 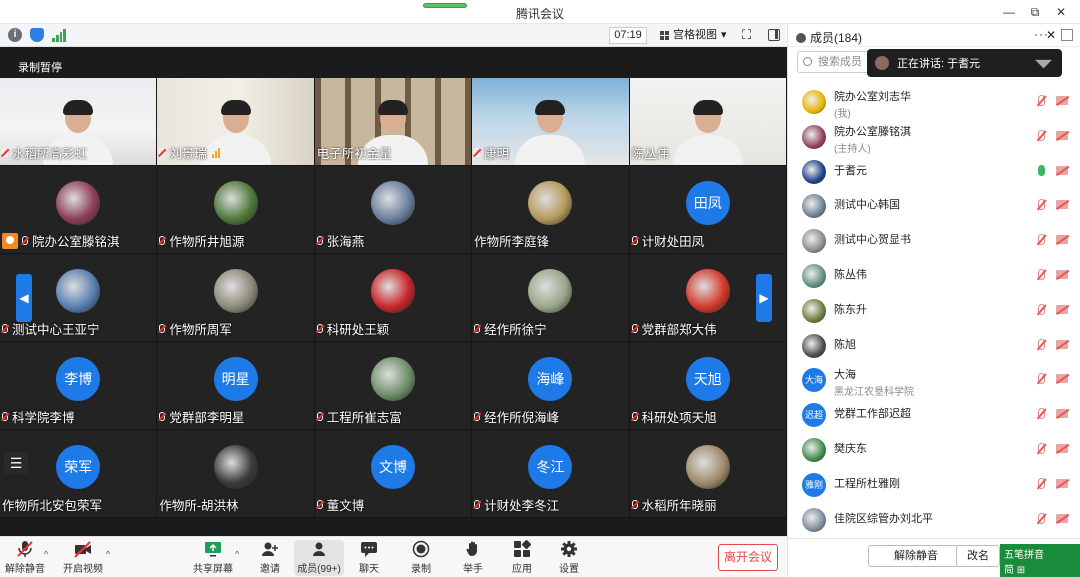 I want to click on fullscreen-icon: ⛶, so click(x=746, y=35).